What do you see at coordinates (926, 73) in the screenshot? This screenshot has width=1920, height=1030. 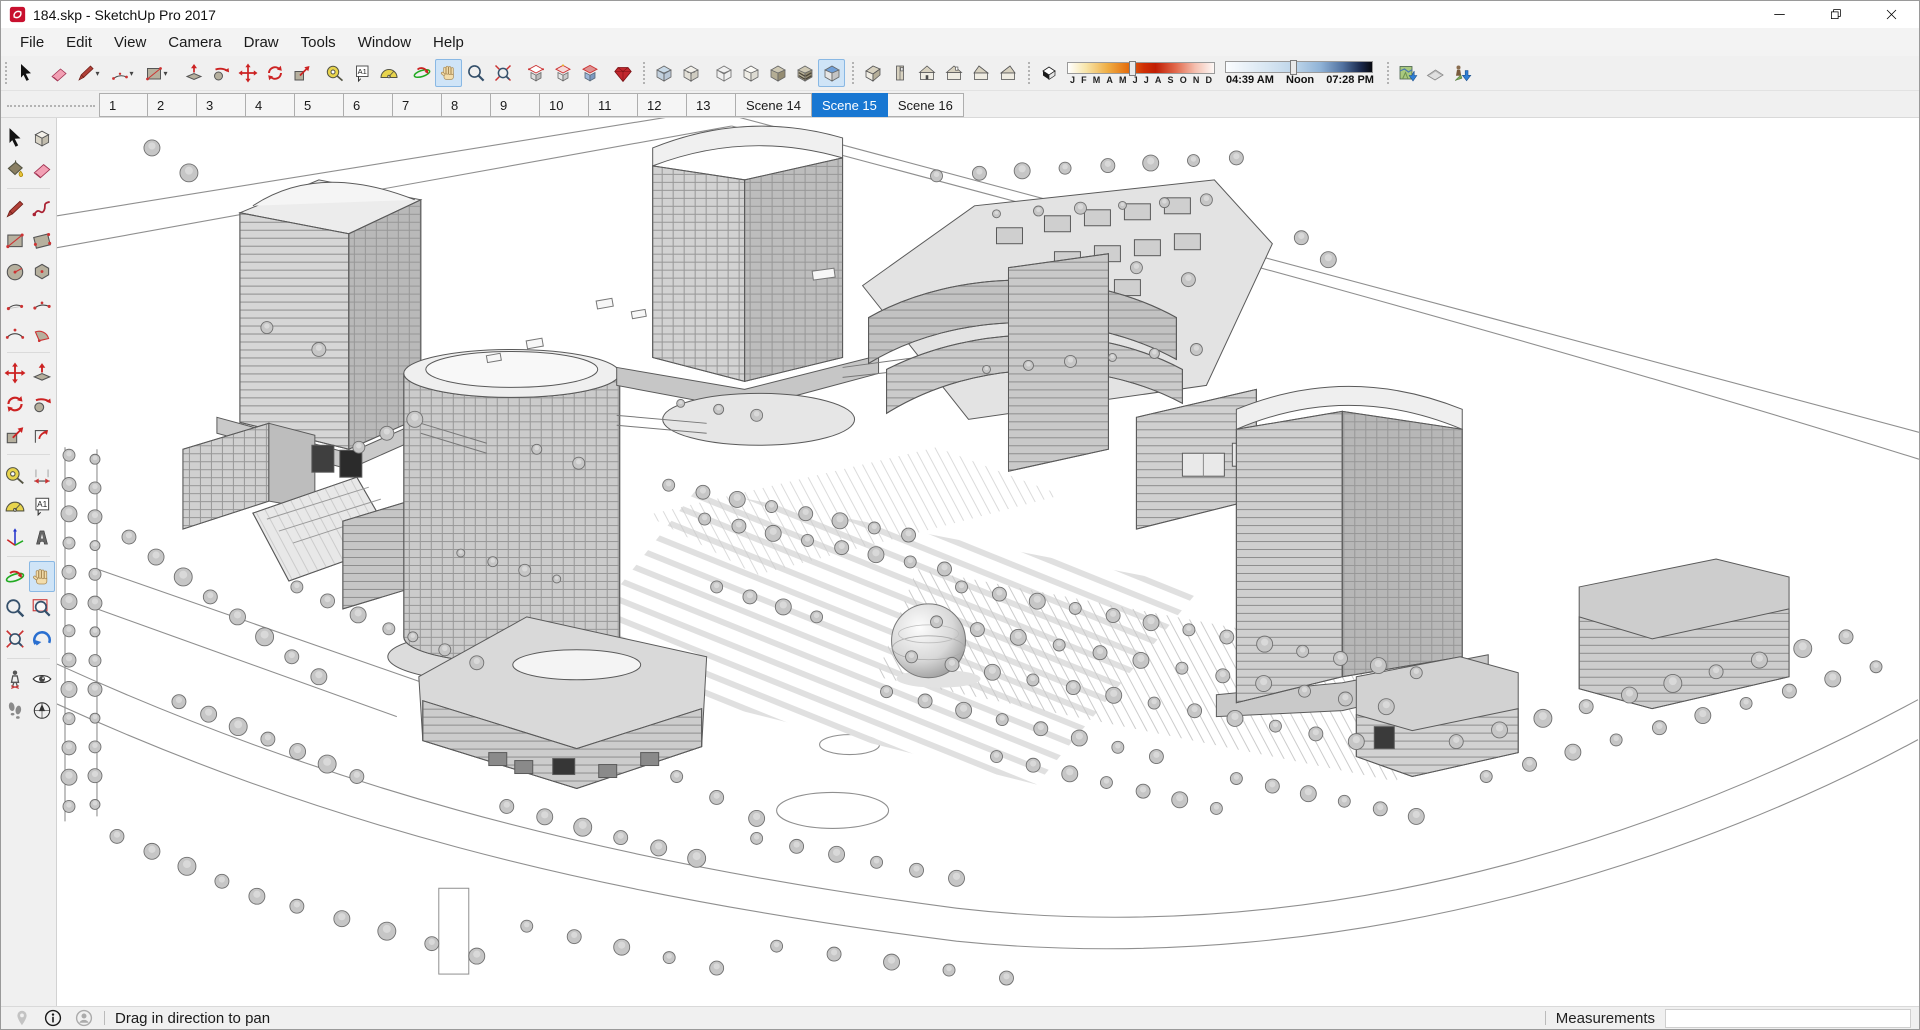 I see `front-view-button` at bounding box center [926, 73].